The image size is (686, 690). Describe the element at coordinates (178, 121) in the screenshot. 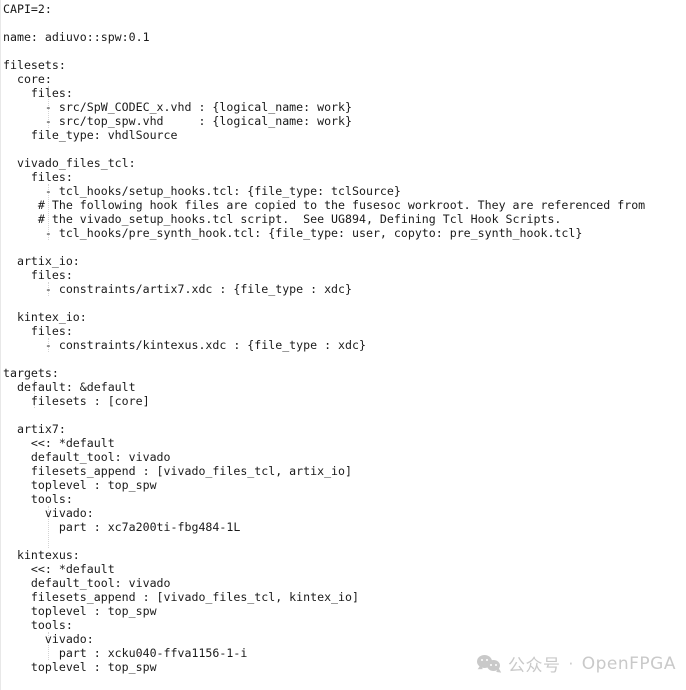

I see `code-line: - src/top_spw.vhd : {logical_name: work}` at that location.